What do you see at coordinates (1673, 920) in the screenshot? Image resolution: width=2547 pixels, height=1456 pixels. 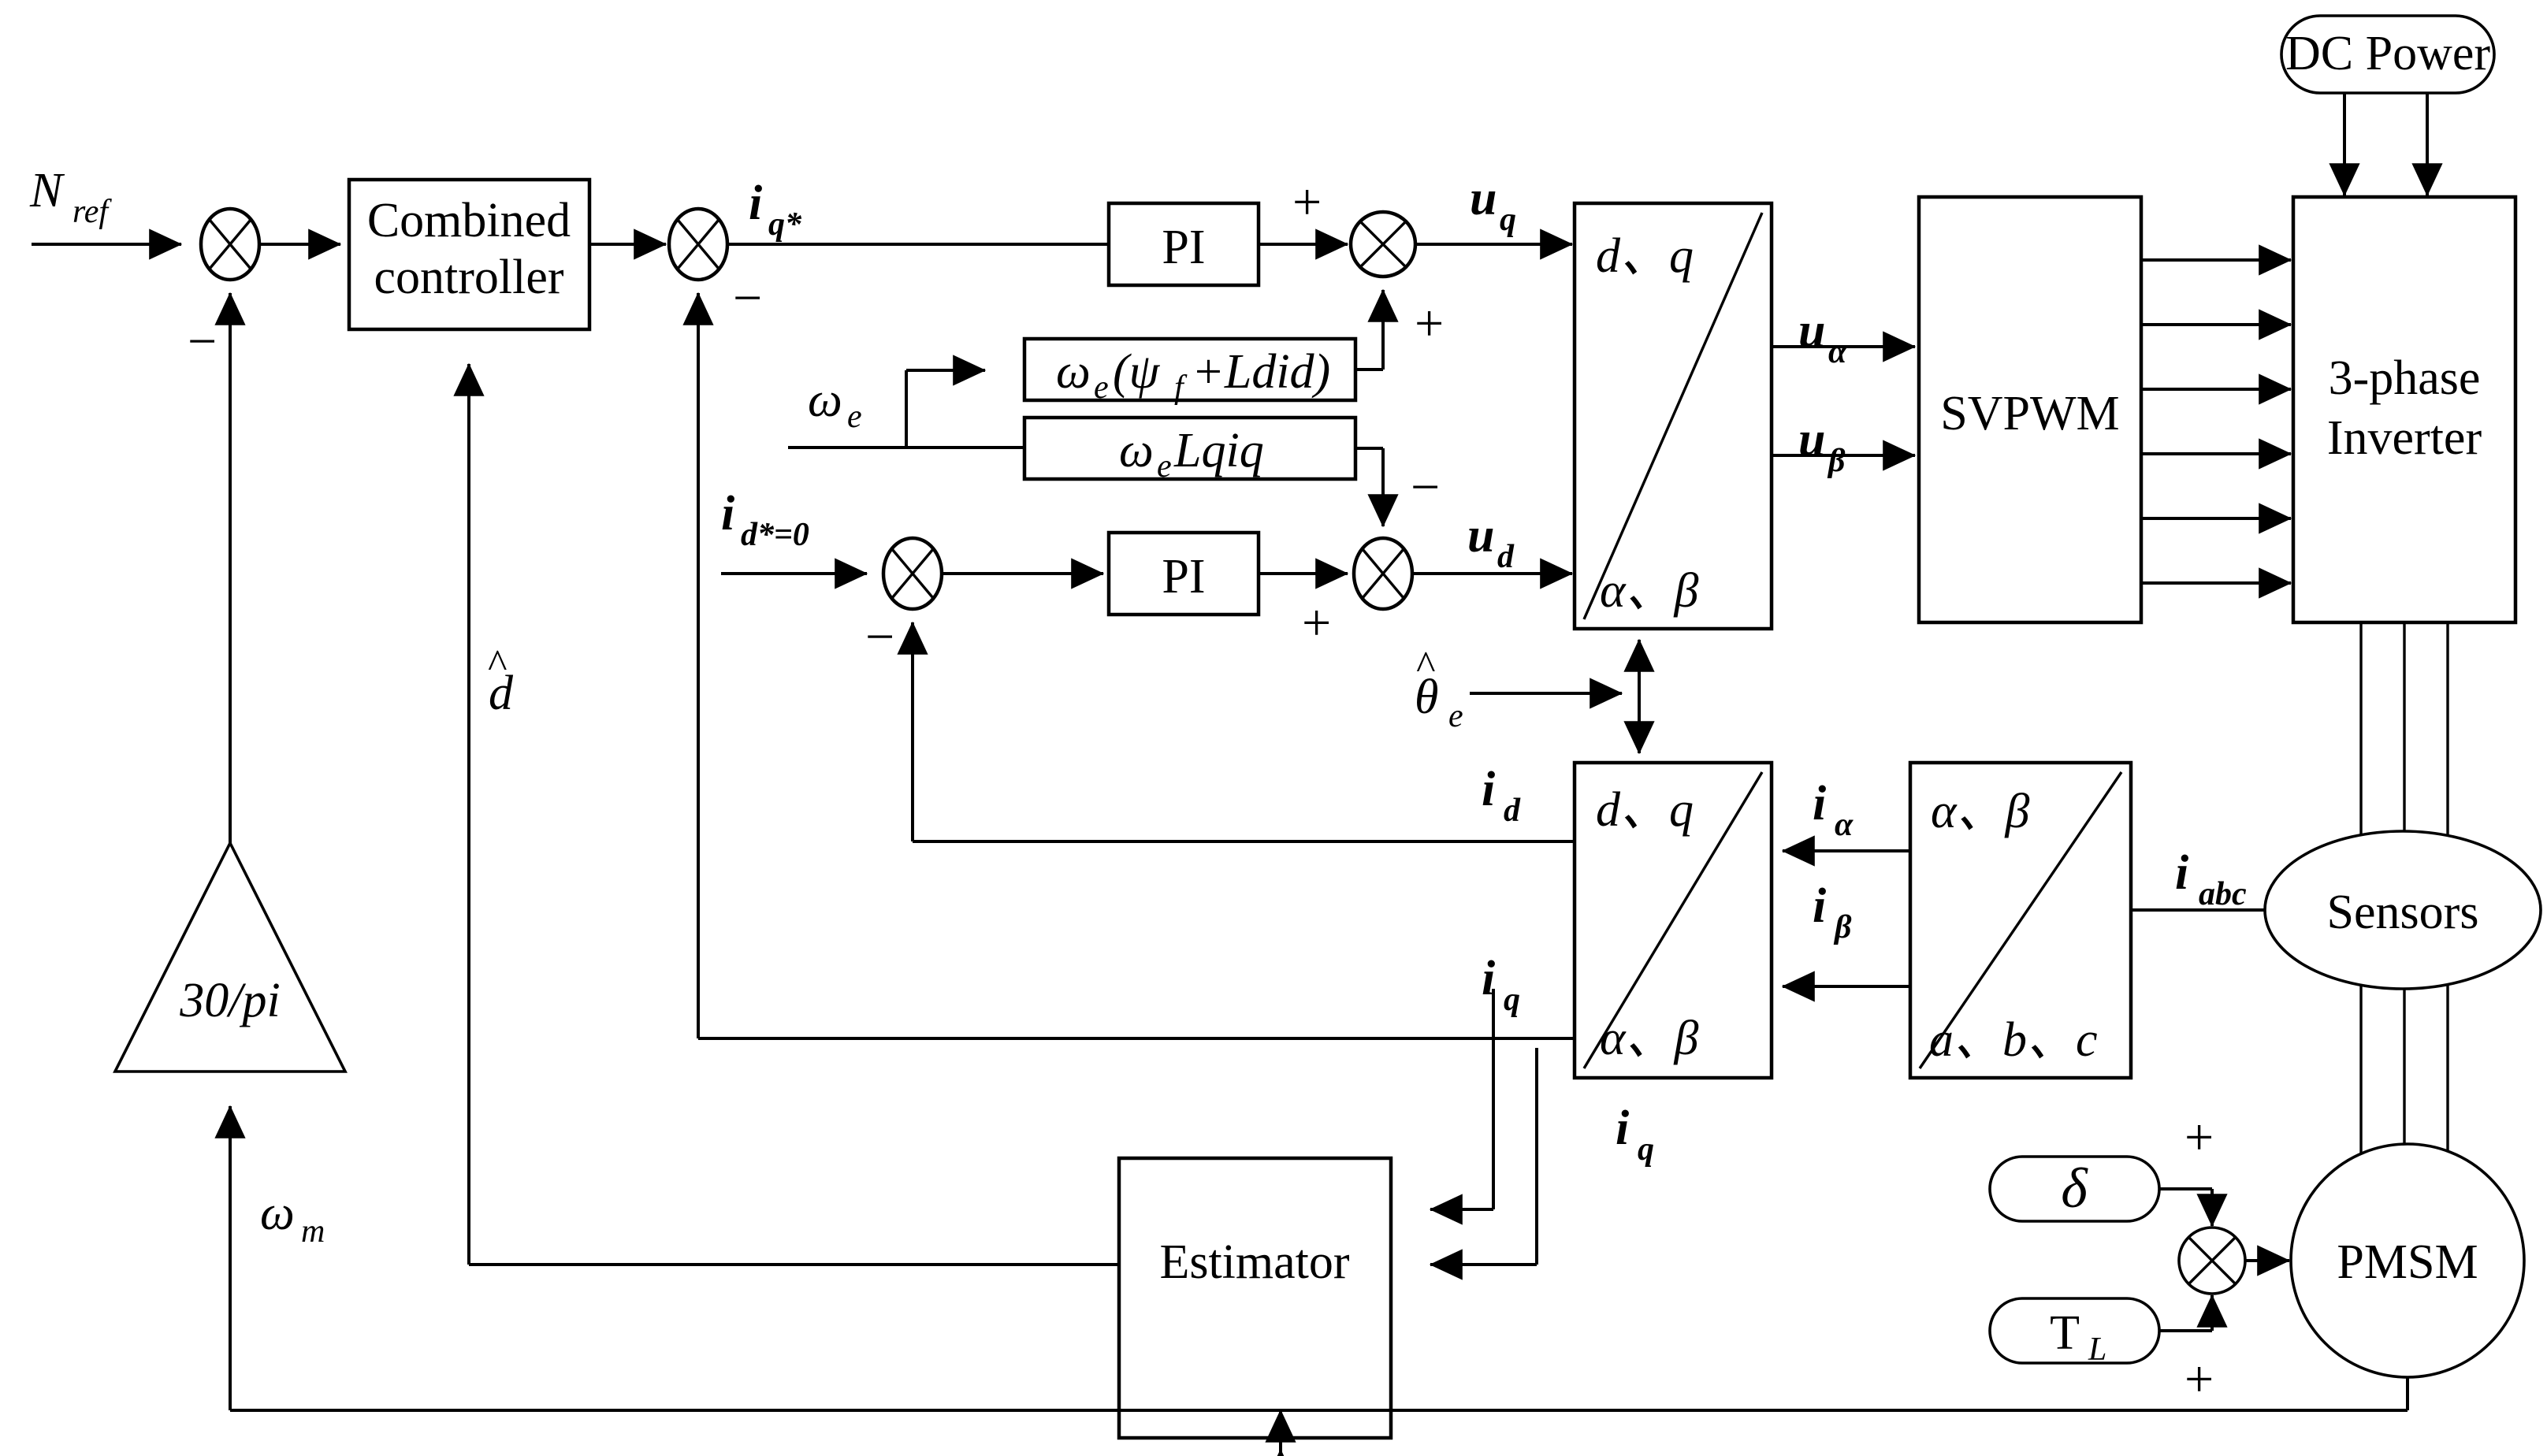 I see `block-alphabeta-to-dq: d、q α、β` at bounding box center [1673, 920].